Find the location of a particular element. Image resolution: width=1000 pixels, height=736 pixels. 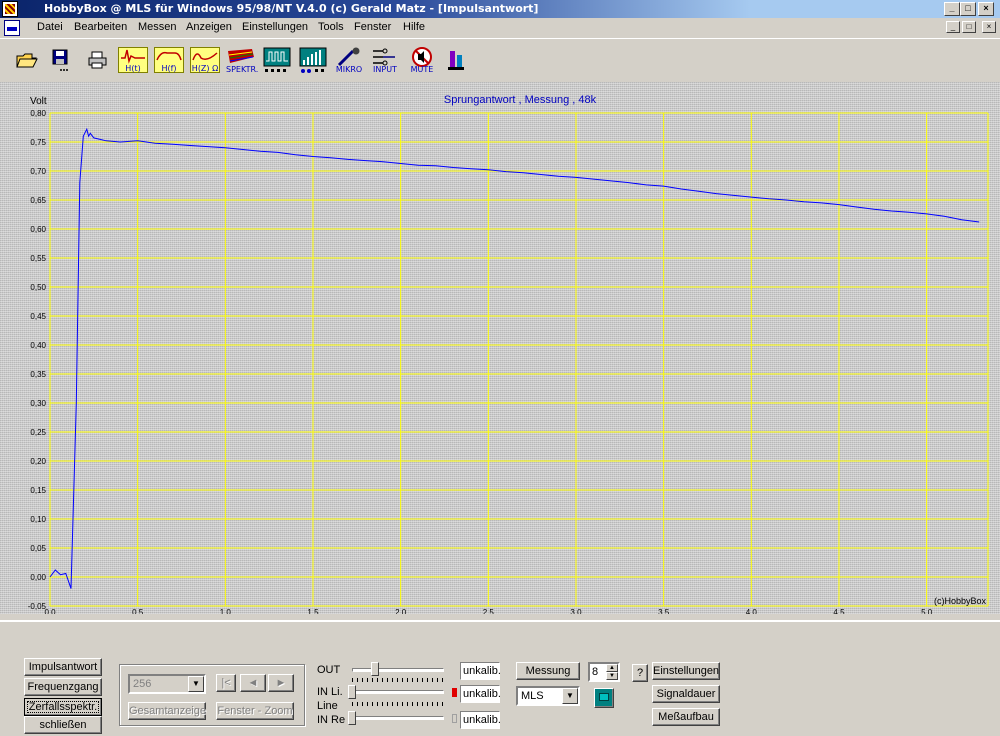

signal-type-select: MLS ▼ is located at coordinates (548, 696).